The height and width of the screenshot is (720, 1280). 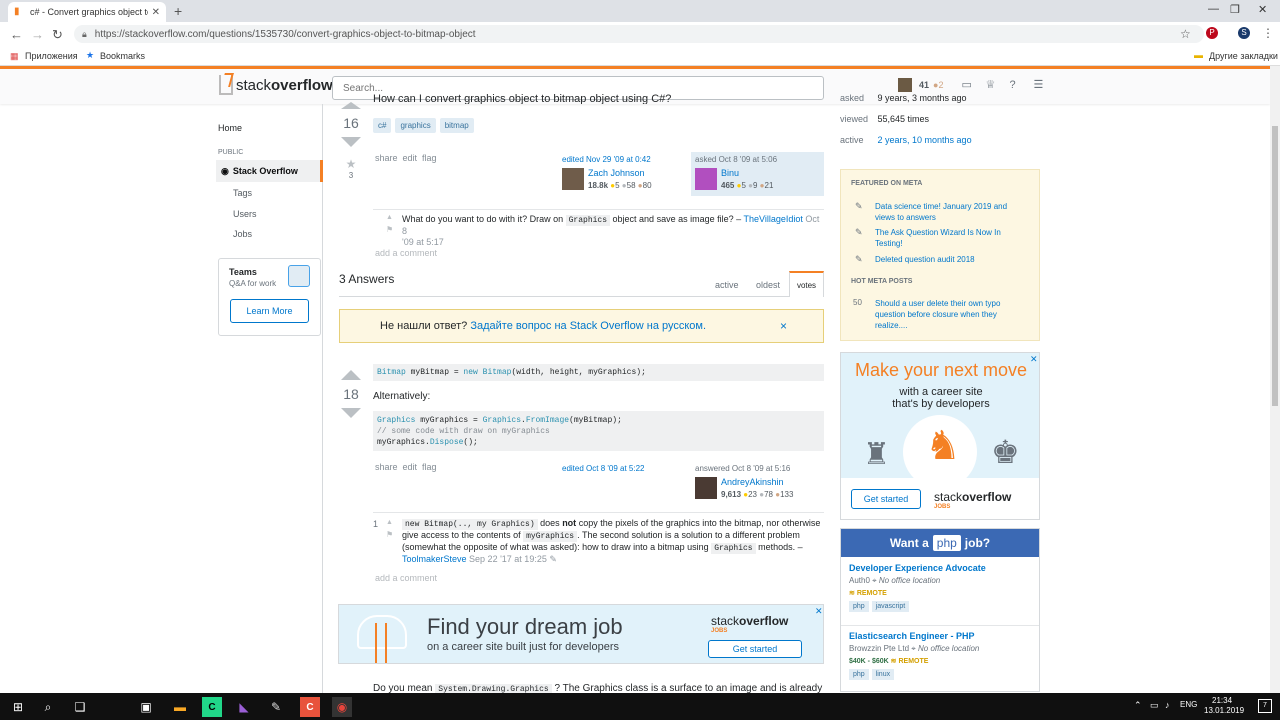 I want to click on answer-downvote-icon, so click(x=351, y=413).